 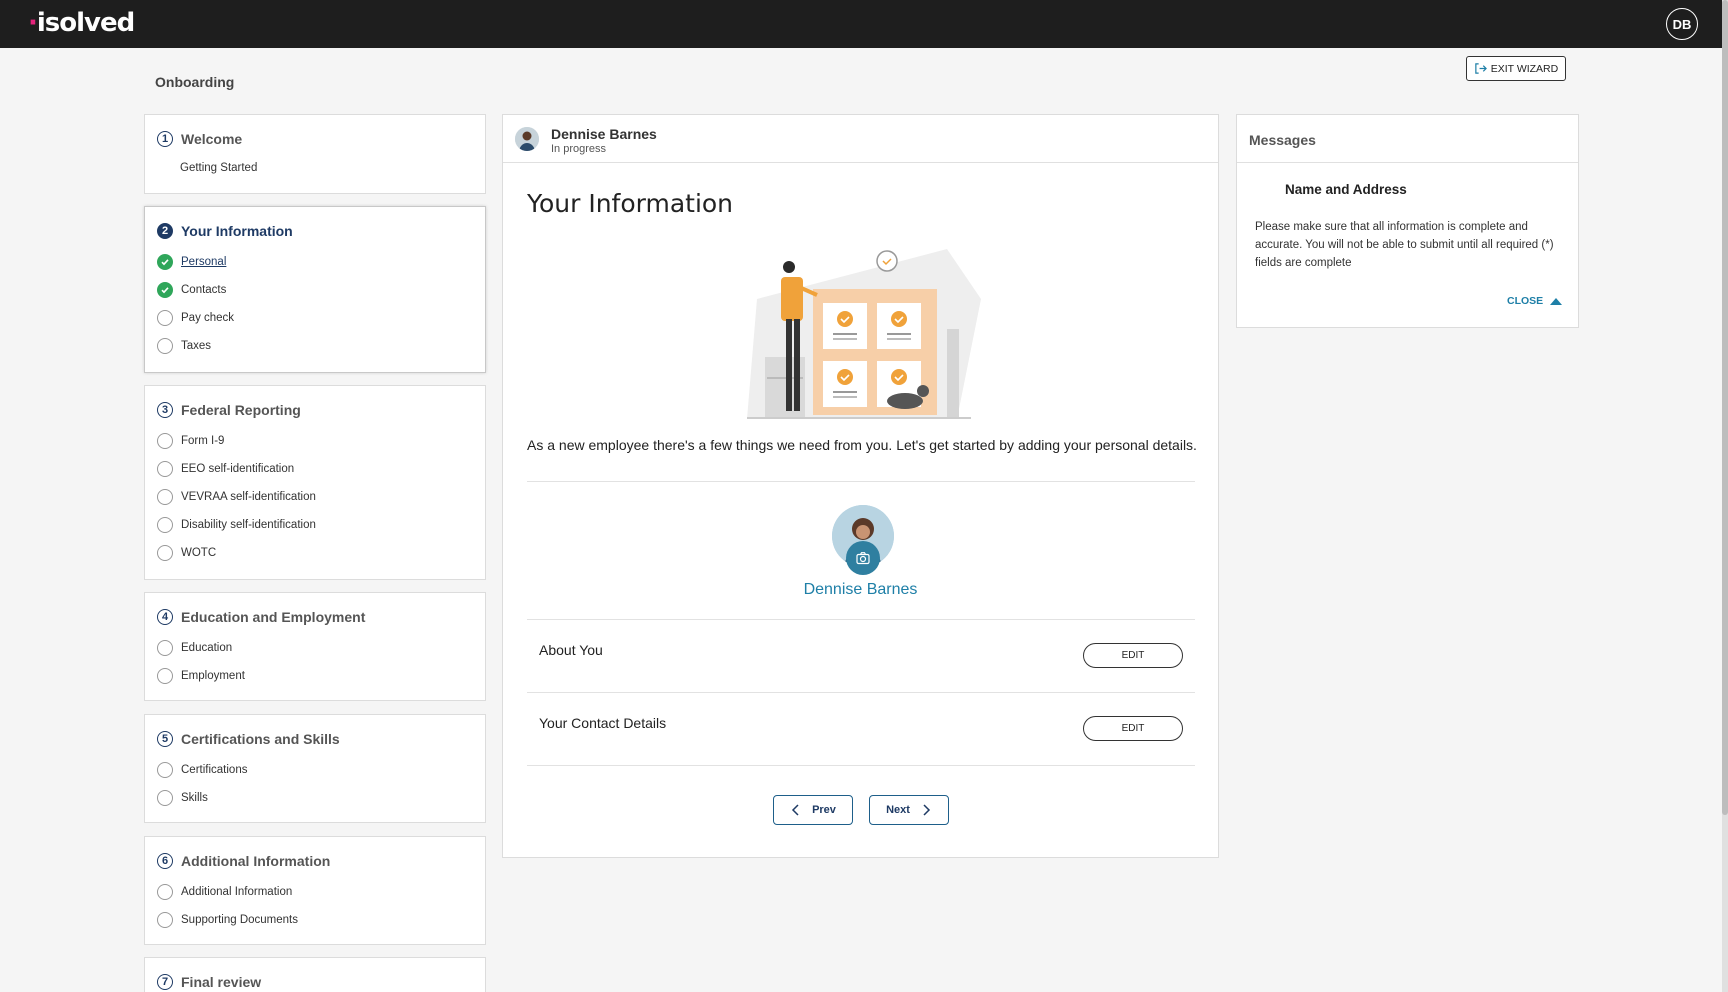 I want to click on nav-item-label: VEVRAA self-identification, so click(x=248, y=497).